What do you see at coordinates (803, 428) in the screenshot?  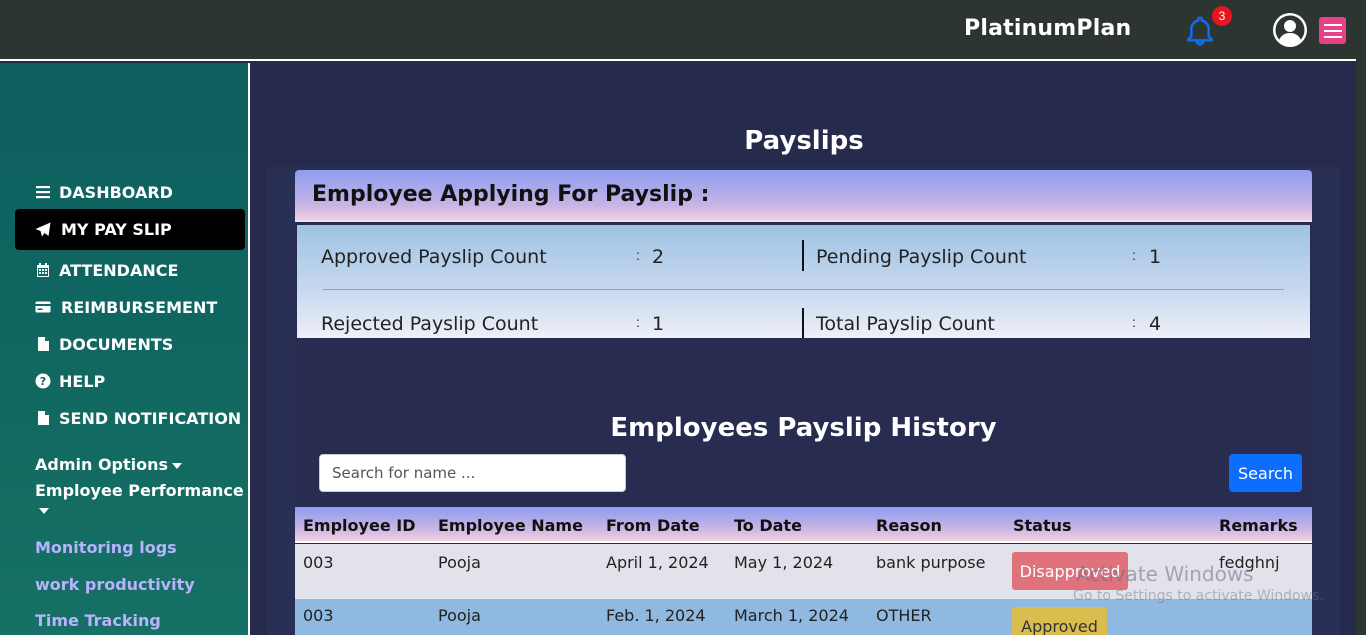 I see `history-title: Employees Payslip History` at bounding box center [803, 428].